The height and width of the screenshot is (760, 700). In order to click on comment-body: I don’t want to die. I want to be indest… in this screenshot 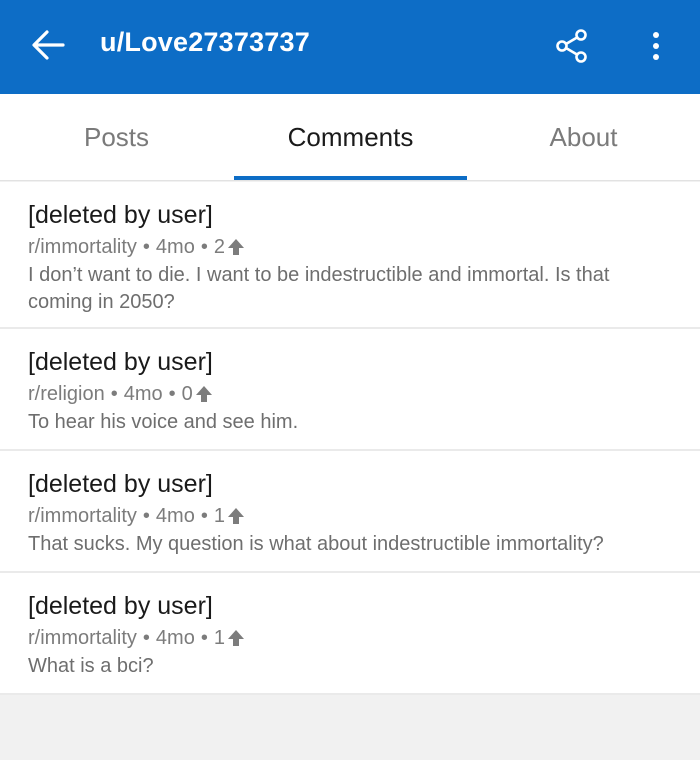, I will do `click(319, 288)`.